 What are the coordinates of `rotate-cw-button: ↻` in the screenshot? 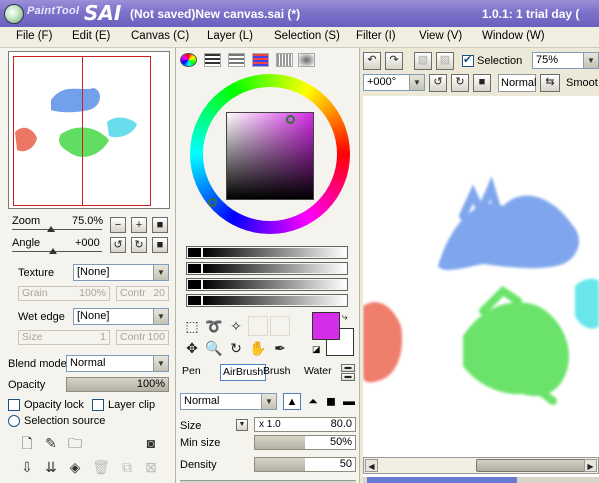 It's located at (460, 83).